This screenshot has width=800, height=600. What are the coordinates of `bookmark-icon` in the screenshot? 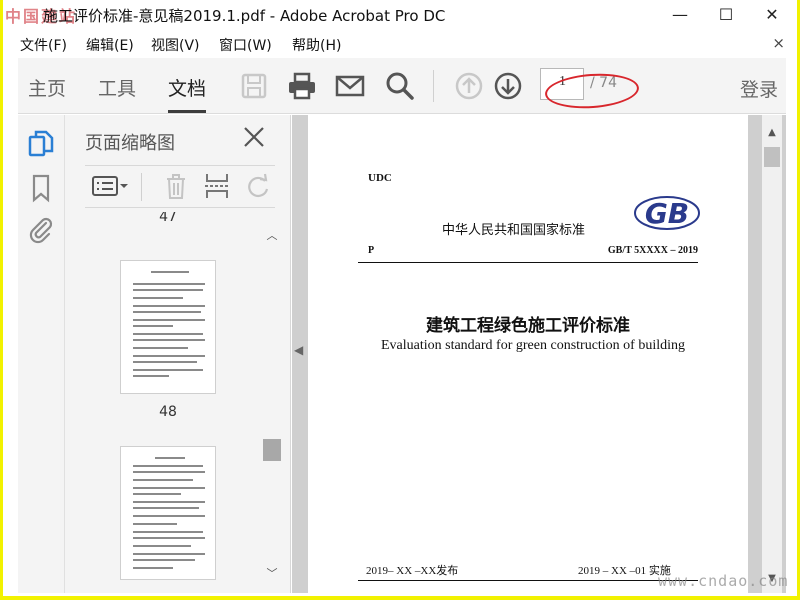 It's located at (41, 188).